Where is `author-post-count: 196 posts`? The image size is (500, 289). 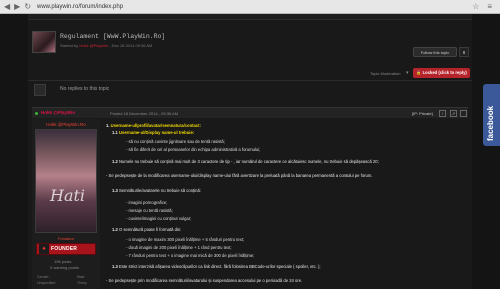 author-post-count: 196 posts is located at coordinates (63, 261).